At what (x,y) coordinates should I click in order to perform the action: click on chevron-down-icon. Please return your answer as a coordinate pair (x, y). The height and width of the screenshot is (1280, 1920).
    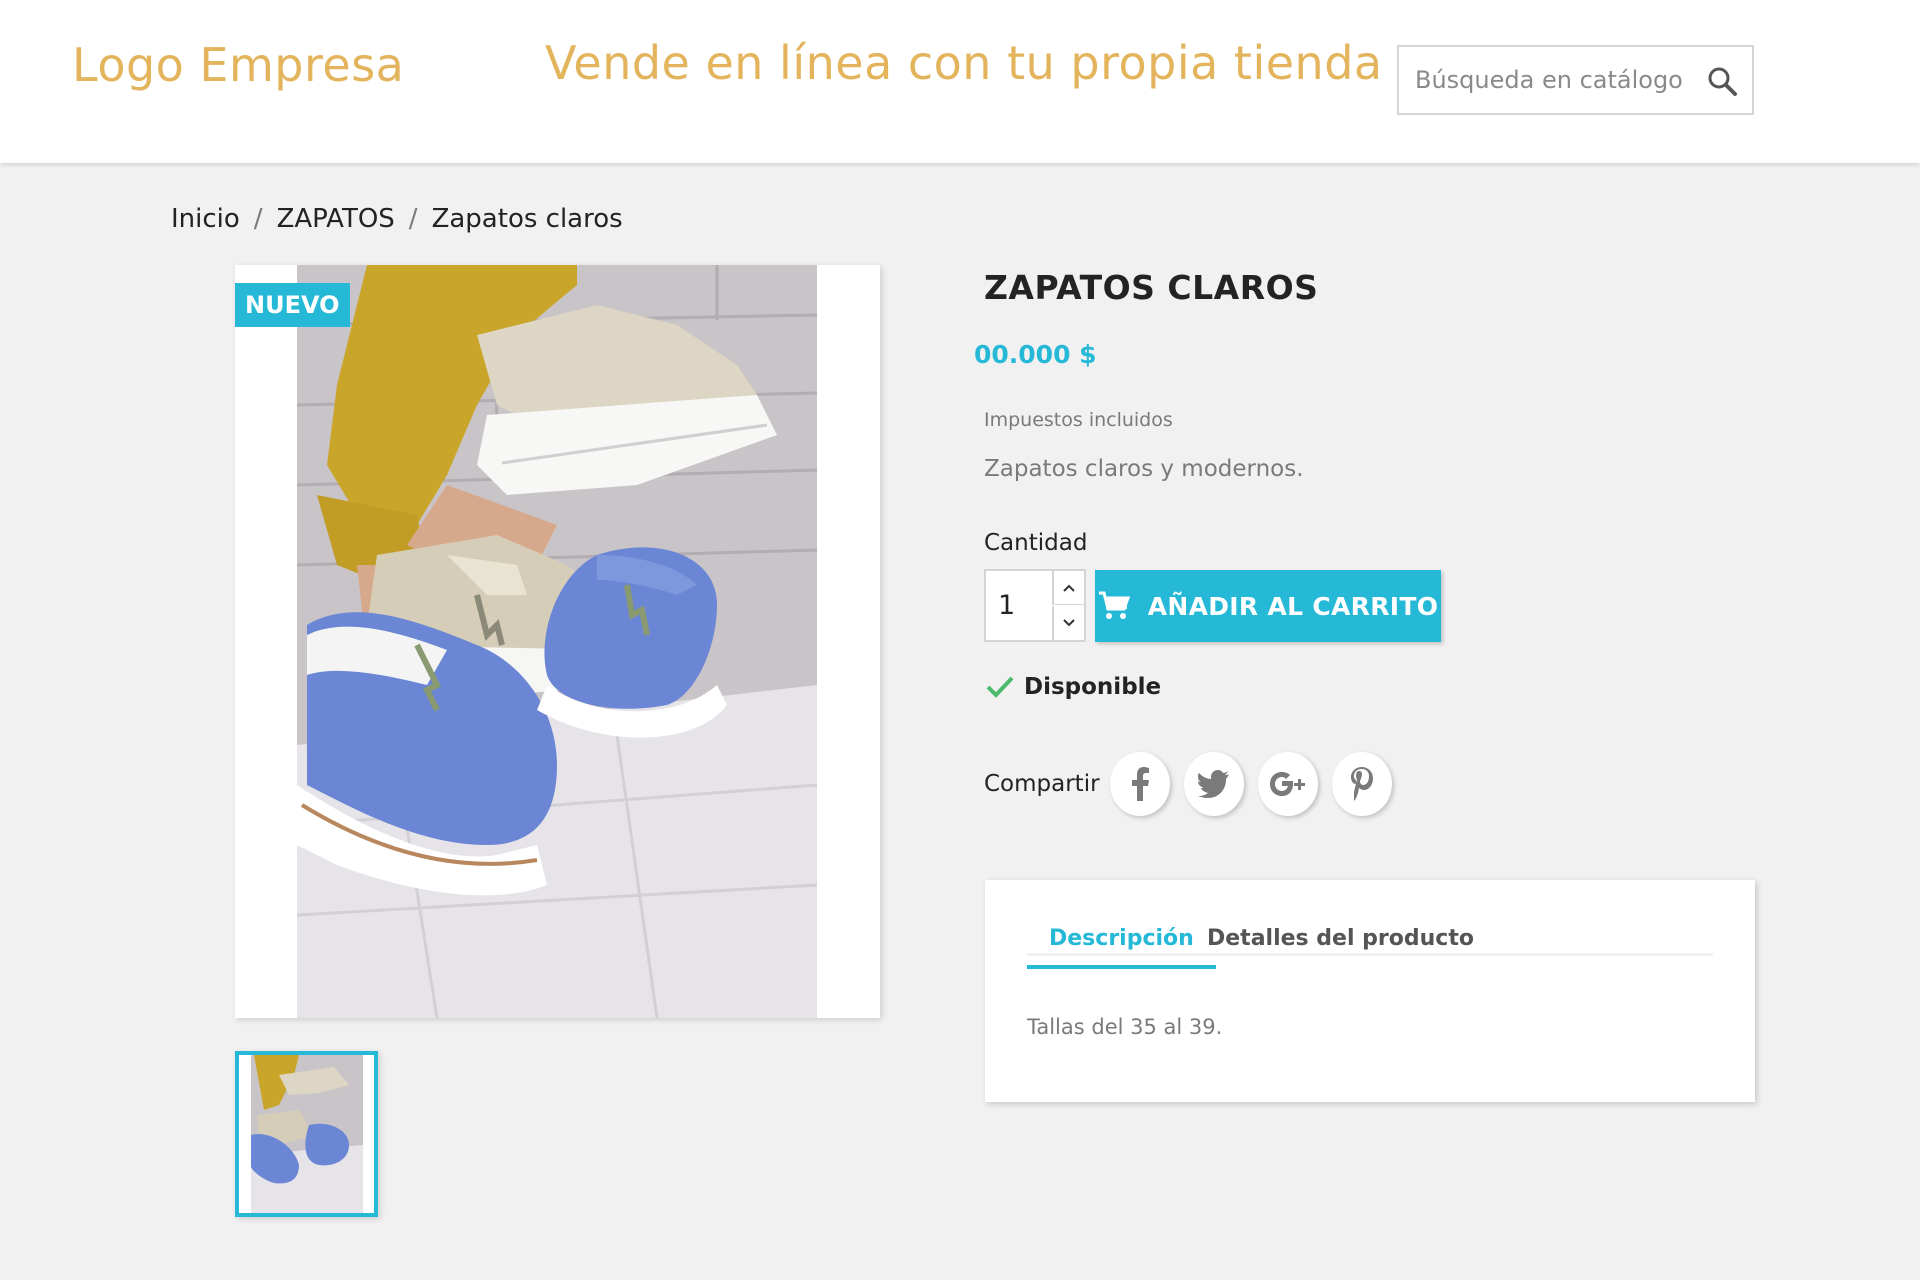
    Looking at the image, I should click on (1069, 623).